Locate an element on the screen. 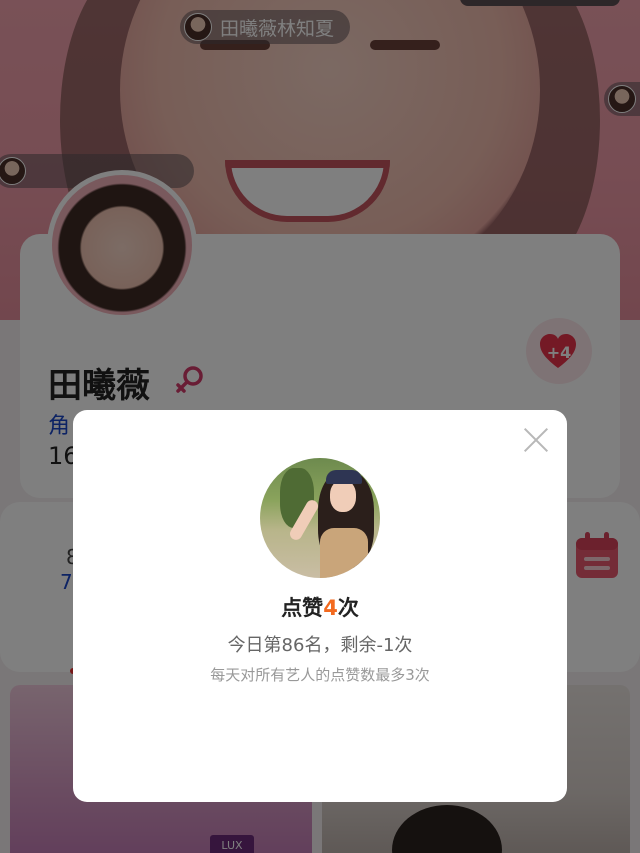 This screenshot has width=640, height=853. like-count-highlight: 4 is located at coordinates (330, 608).